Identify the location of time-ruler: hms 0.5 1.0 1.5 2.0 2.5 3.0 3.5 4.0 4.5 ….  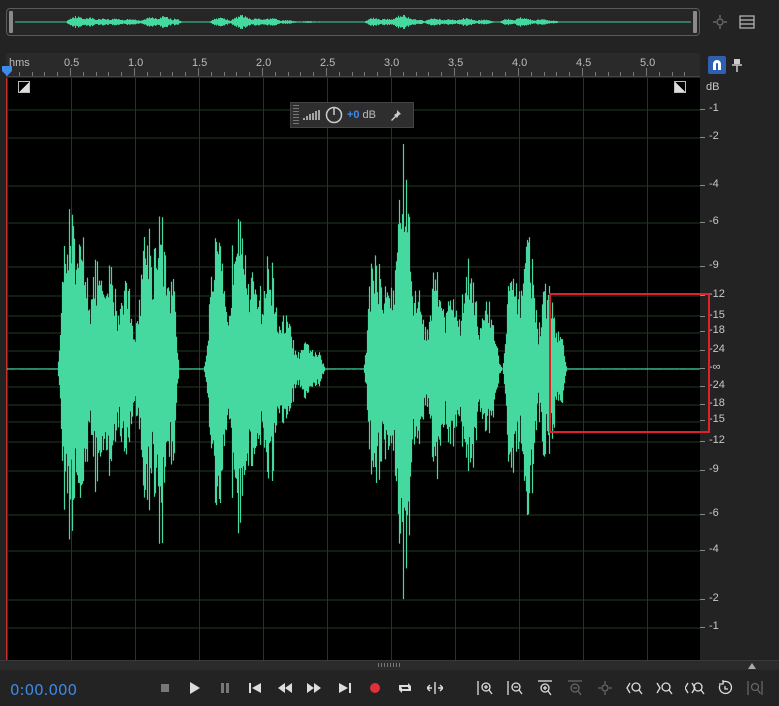
(351, 65).